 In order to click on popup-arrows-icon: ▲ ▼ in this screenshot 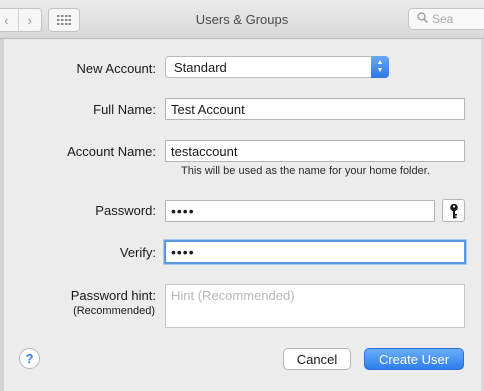, I will do `click(380, 67)`.